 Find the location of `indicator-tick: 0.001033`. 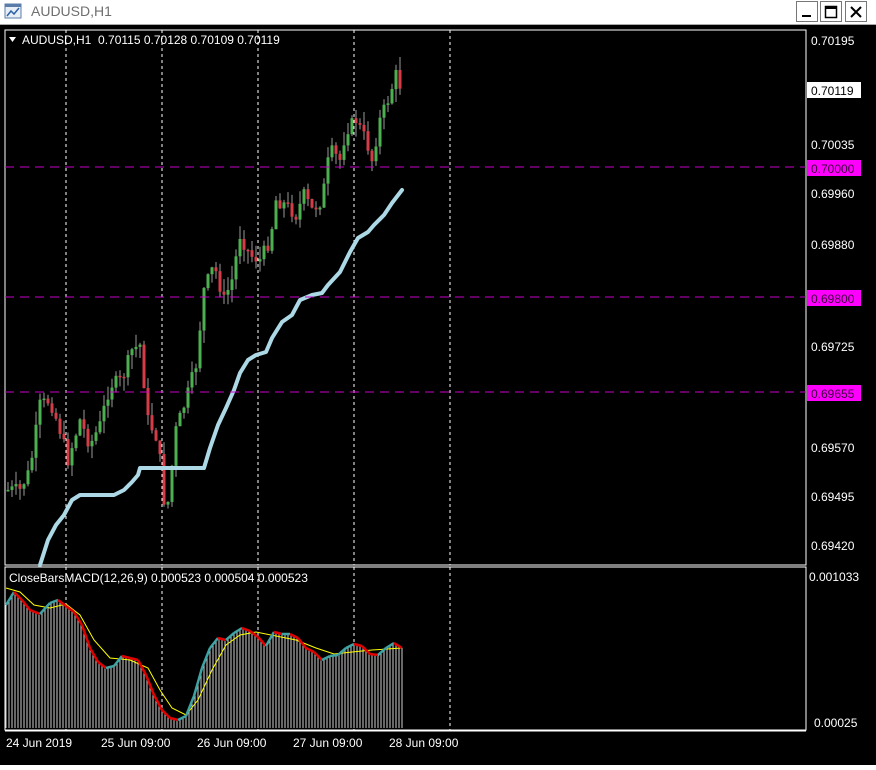

indicator-tick: 0.001033 is located at coordinates (834, 577).